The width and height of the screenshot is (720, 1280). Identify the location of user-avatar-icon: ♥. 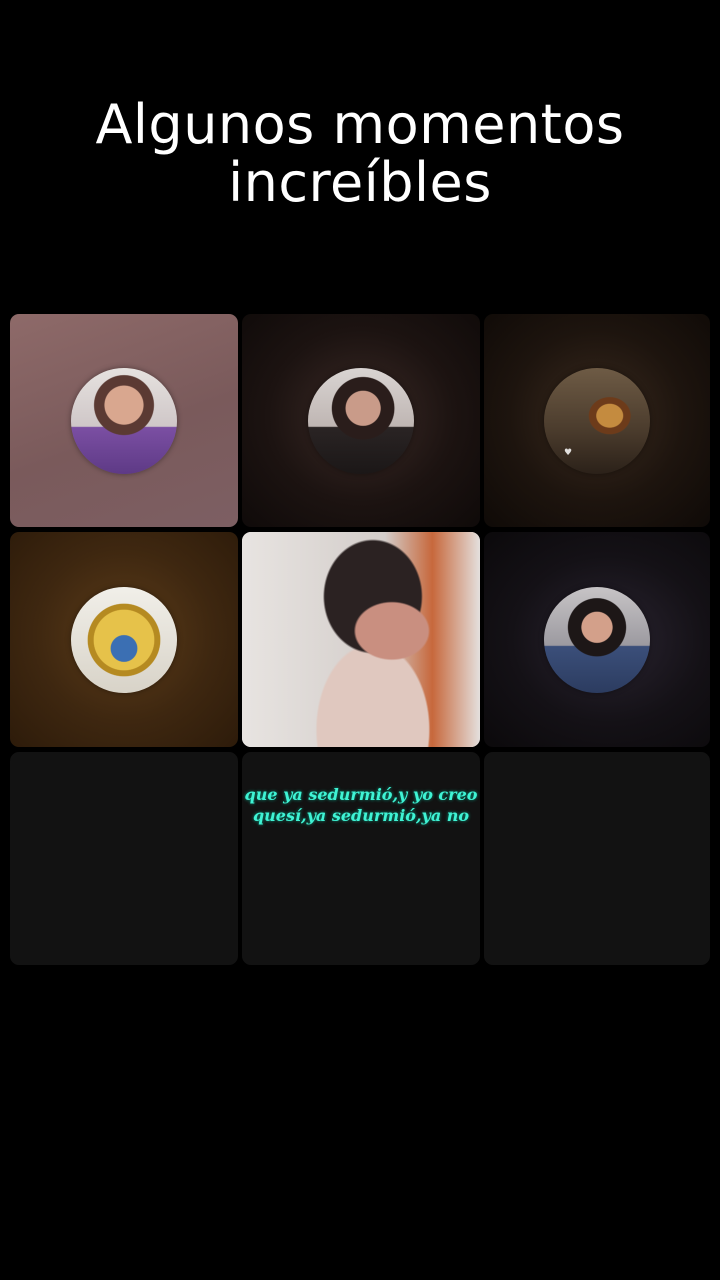
(597, 420).